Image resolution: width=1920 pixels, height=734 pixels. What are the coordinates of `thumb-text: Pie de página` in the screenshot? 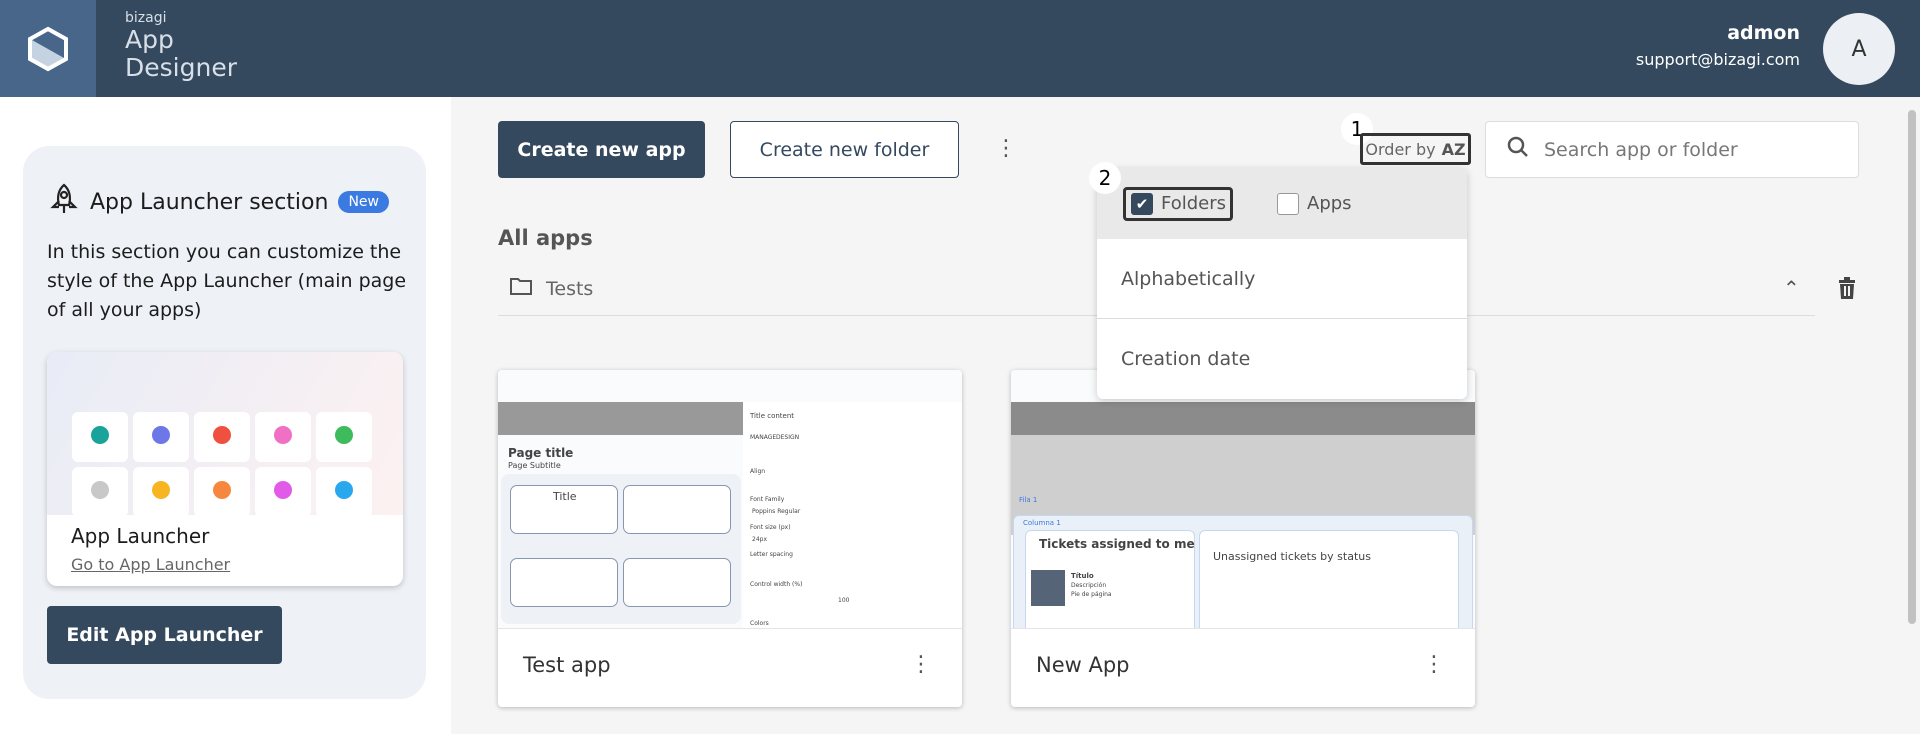 It's located at (1091, 594).